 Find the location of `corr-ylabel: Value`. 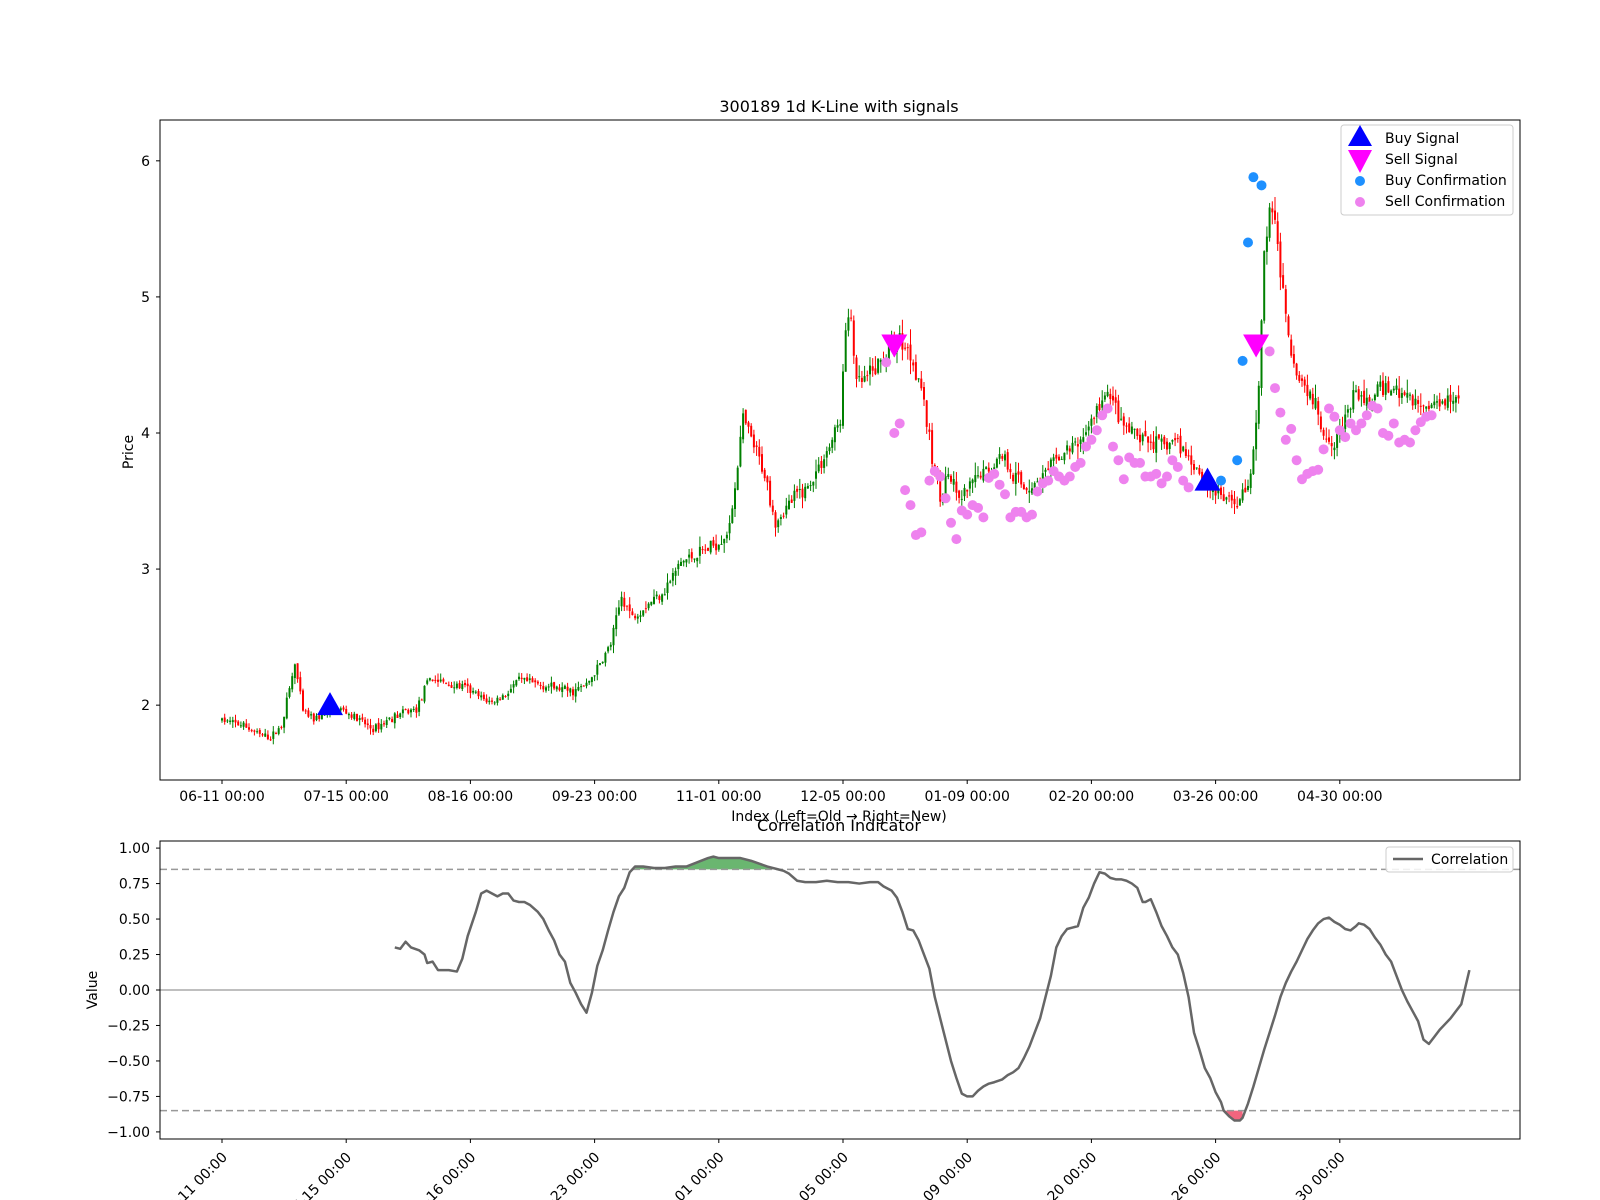

corr-ylabel: Value is located at coordinates (93, 990).